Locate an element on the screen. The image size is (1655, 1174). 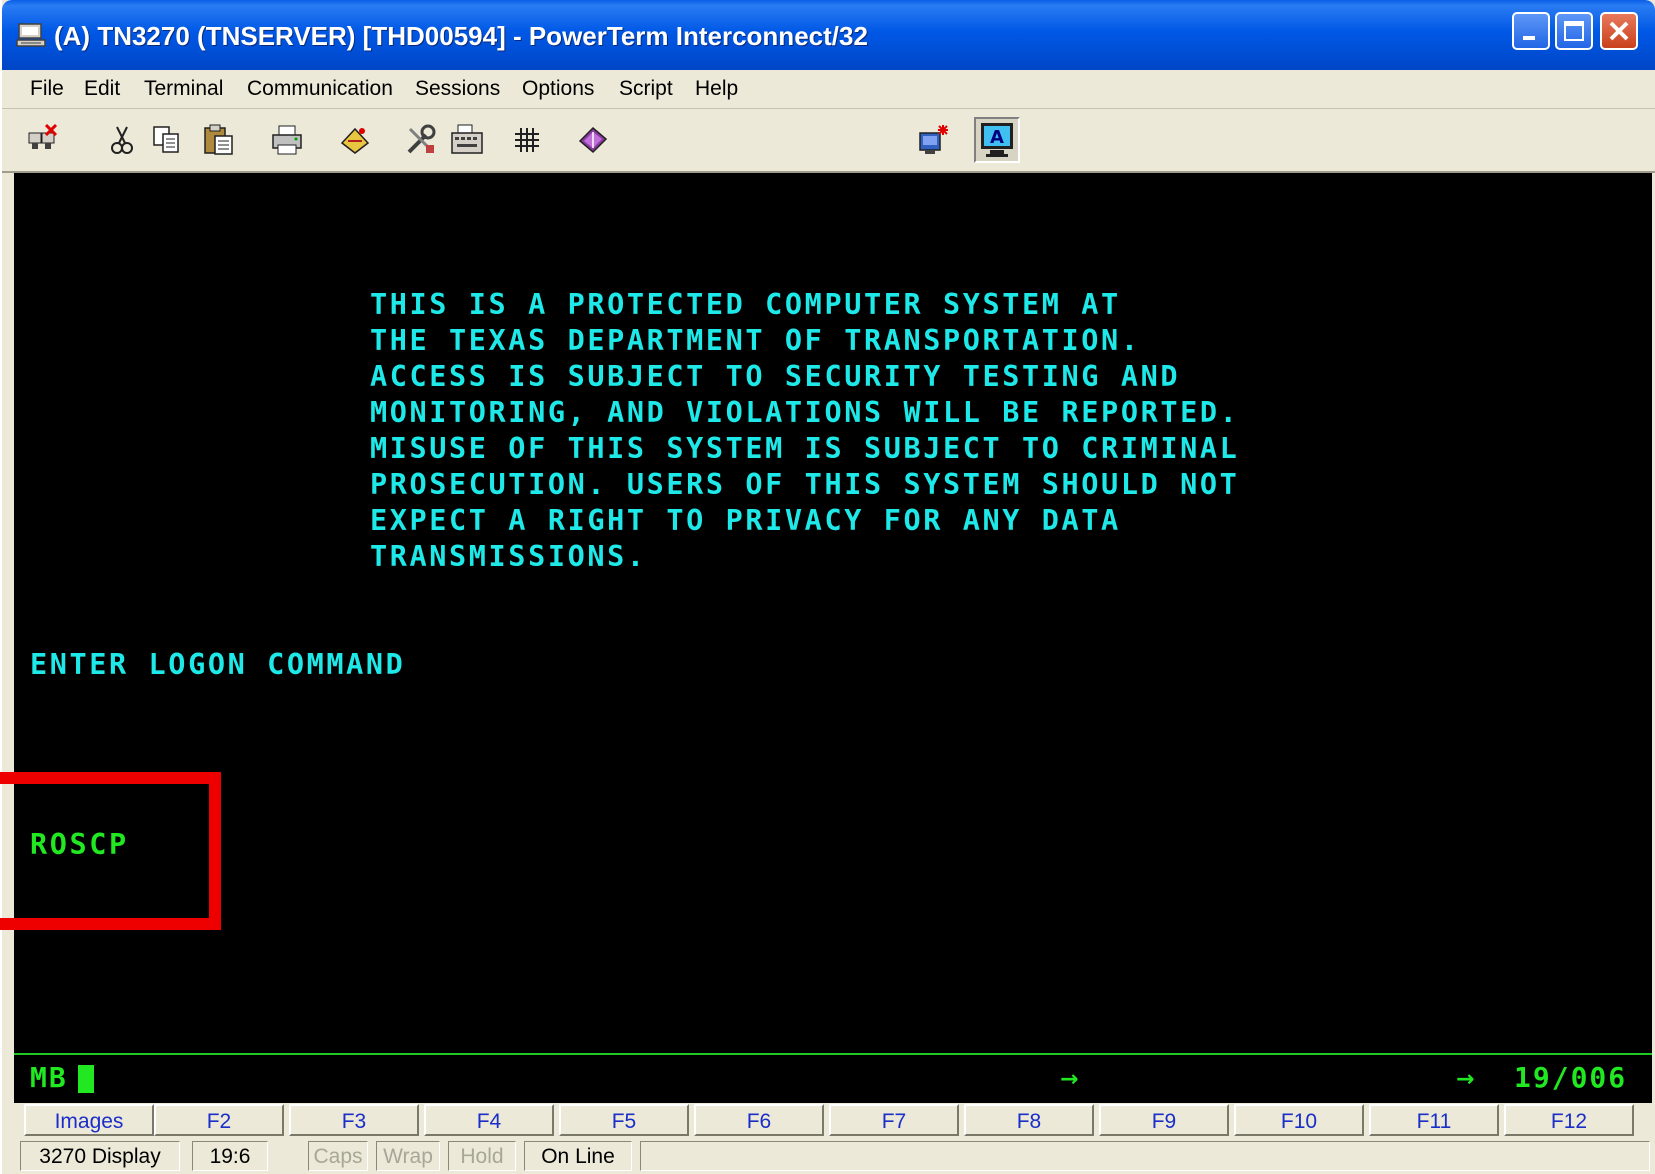
status-mode: 3270 Display is located at coordinates (100, 1156).